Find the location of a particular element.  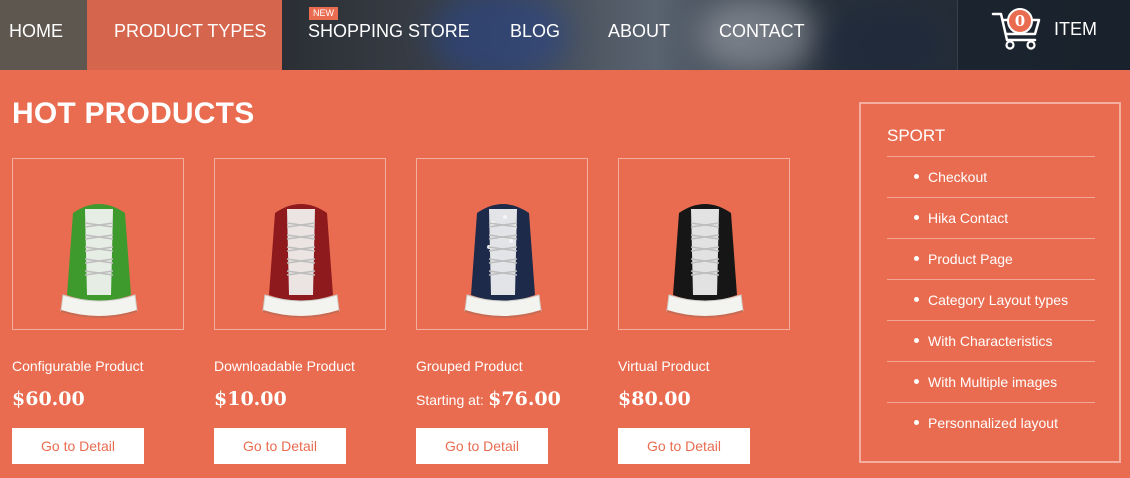

section-title: HOT PRODUCTS is located at coordinates (133, 113).